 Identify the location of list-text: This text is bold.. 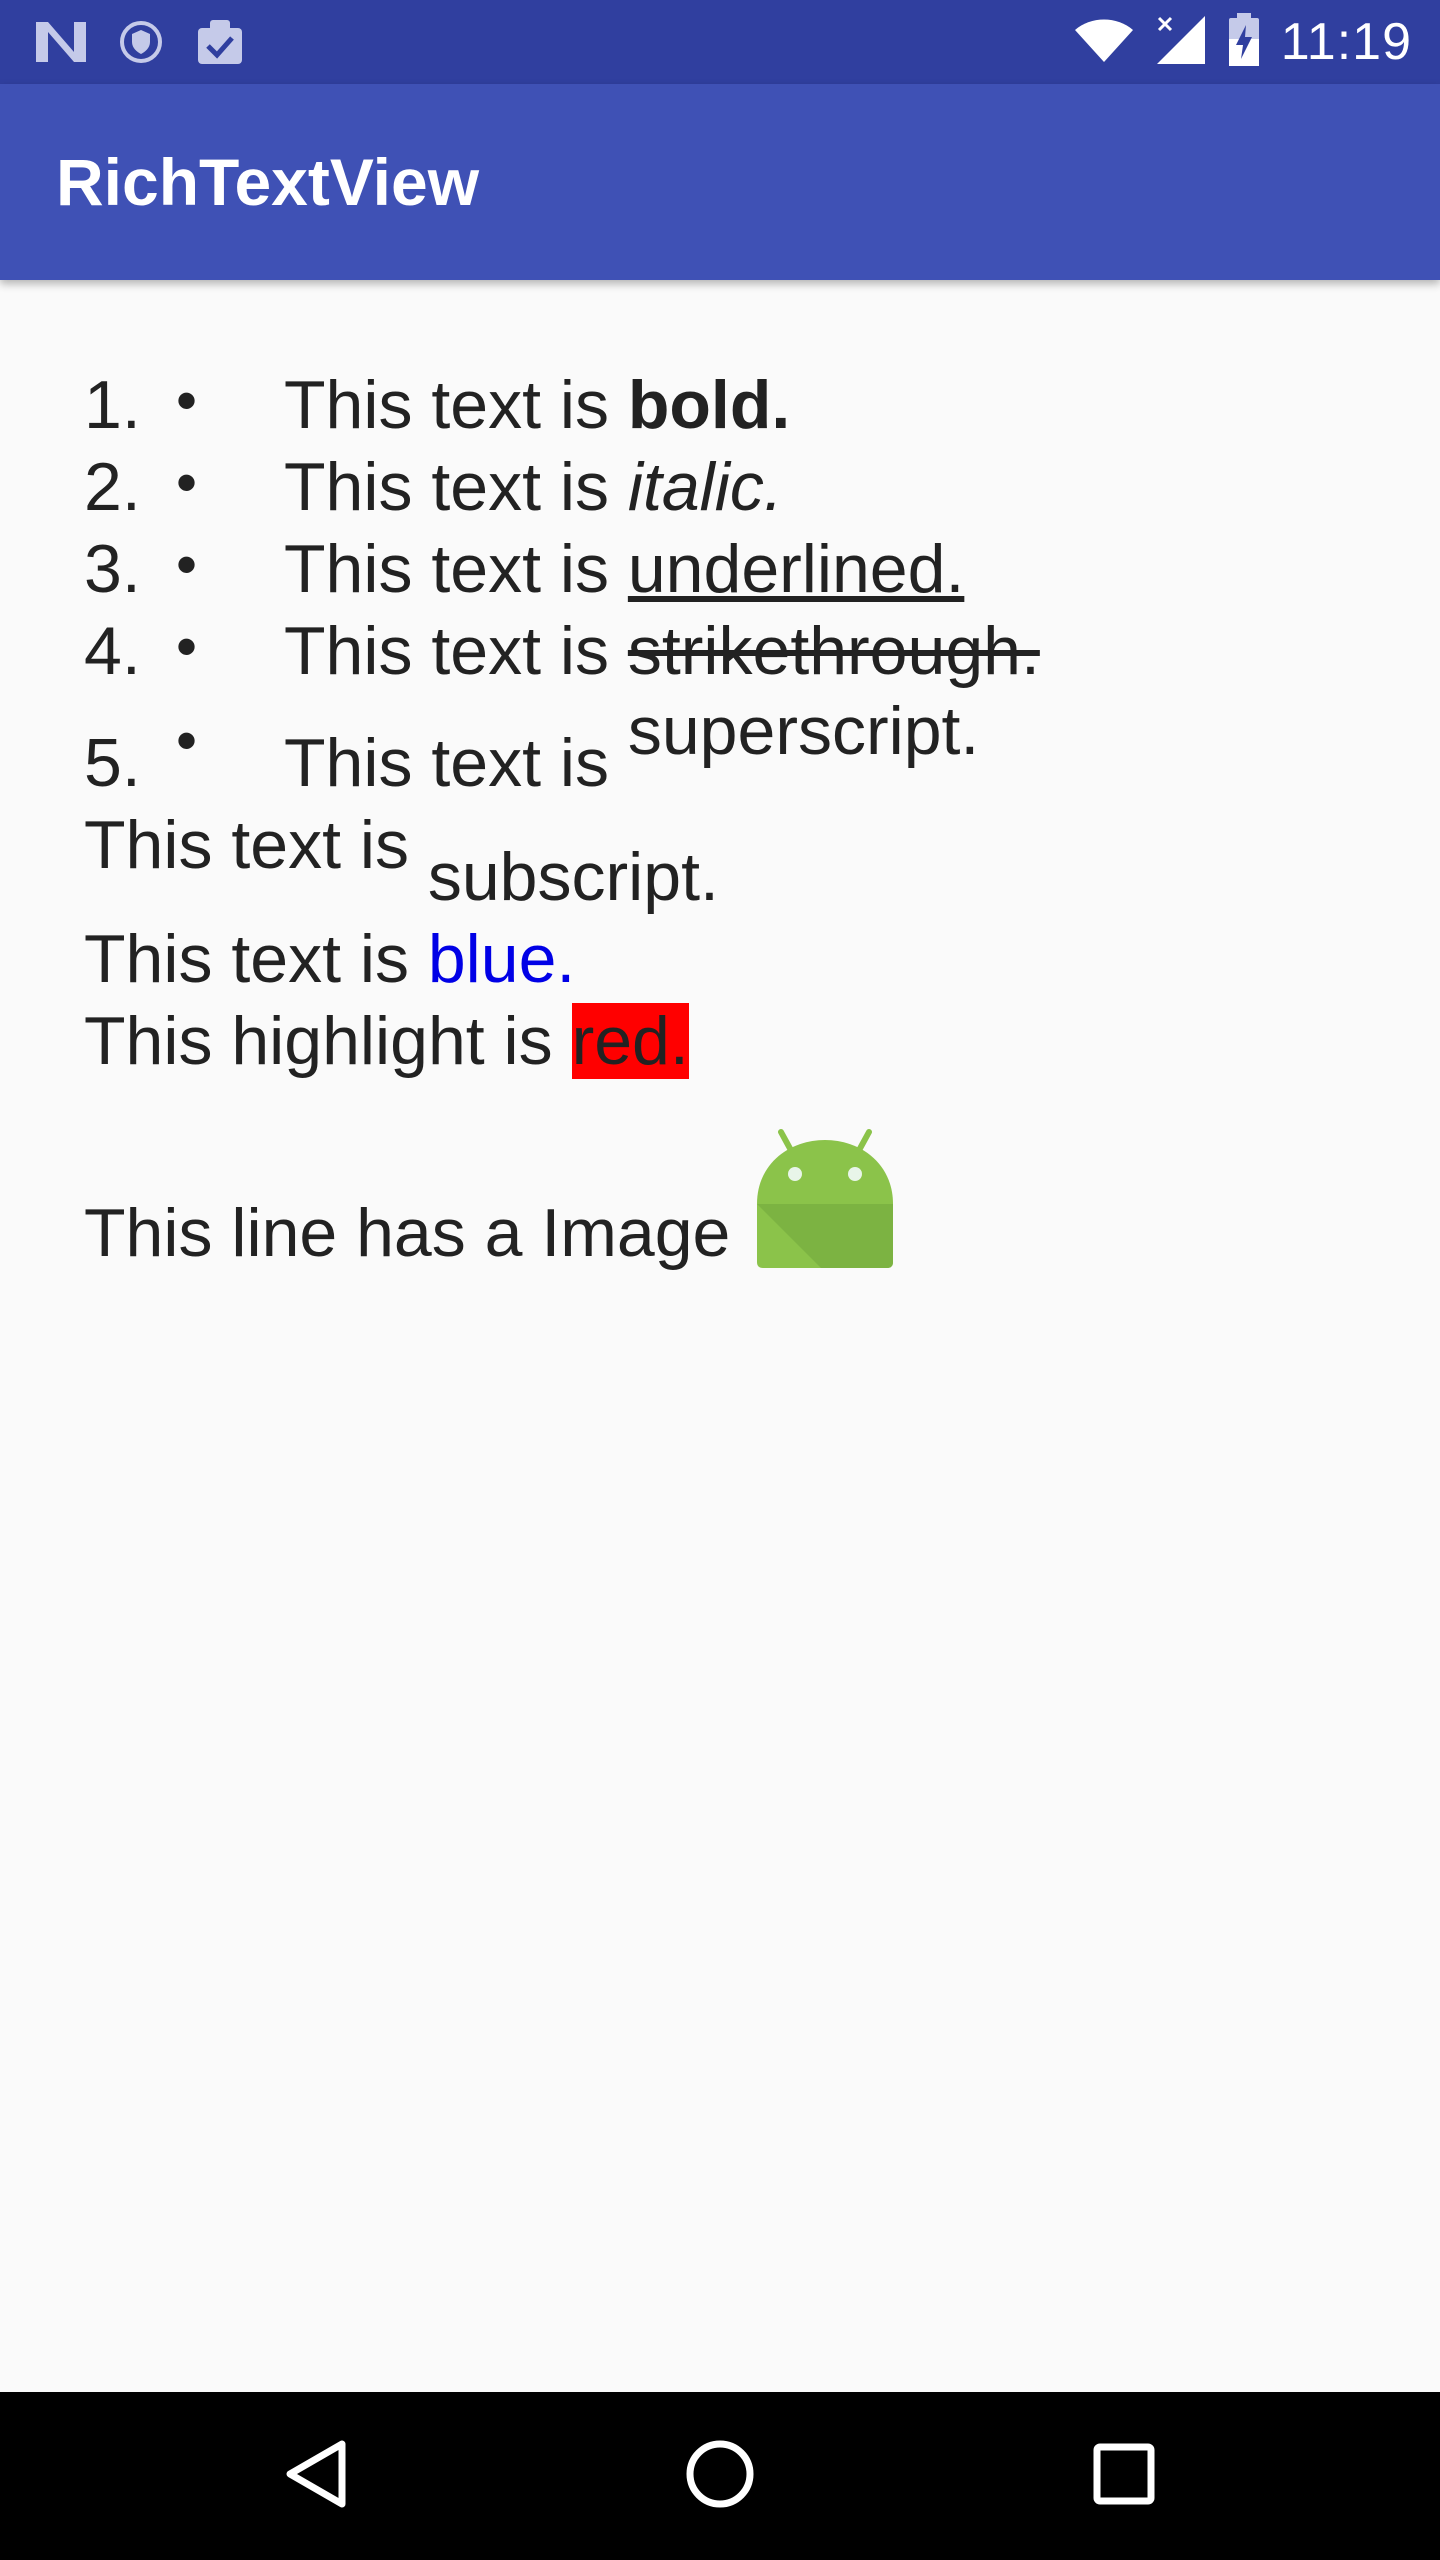
(537, 405).